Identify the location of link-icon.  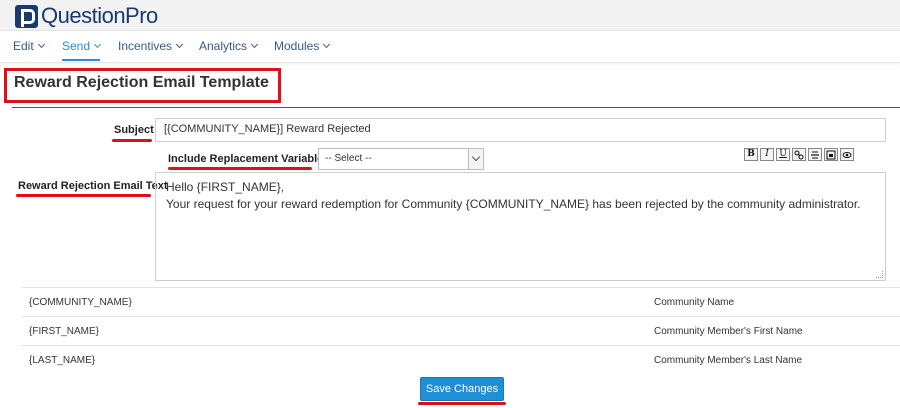
(799, 154).